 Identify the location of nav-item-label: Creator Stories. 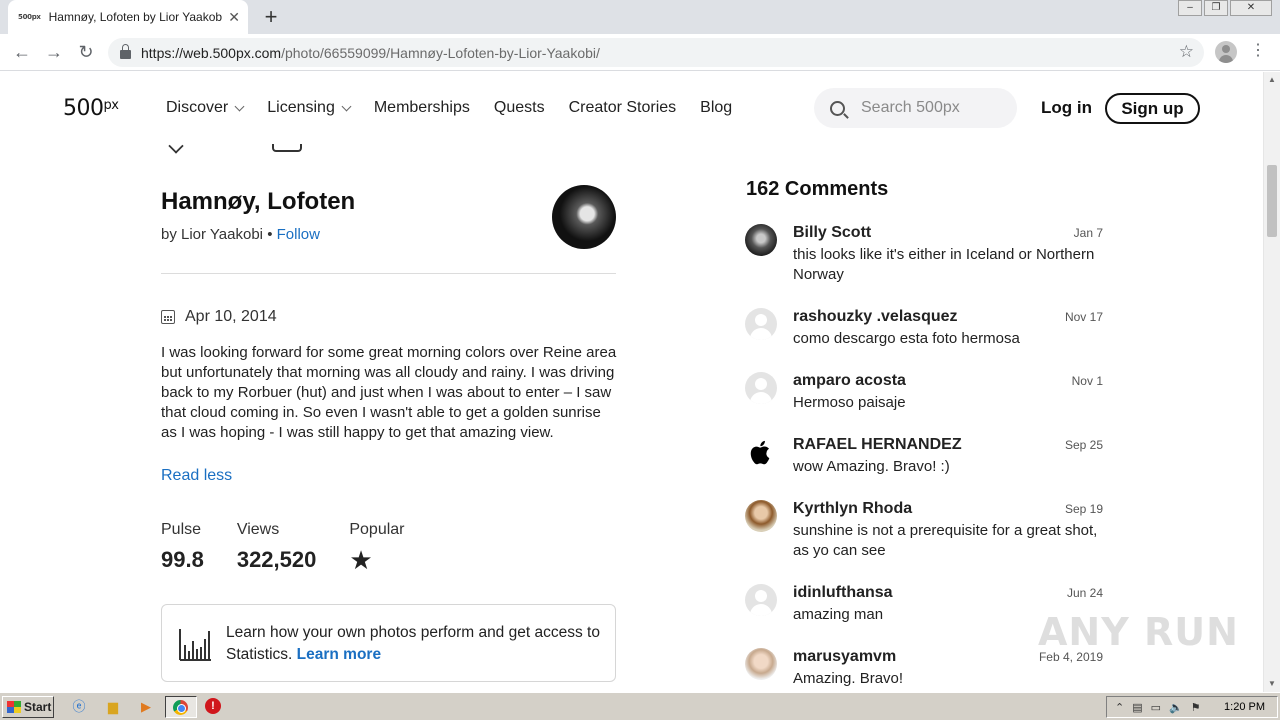
(622, 107).